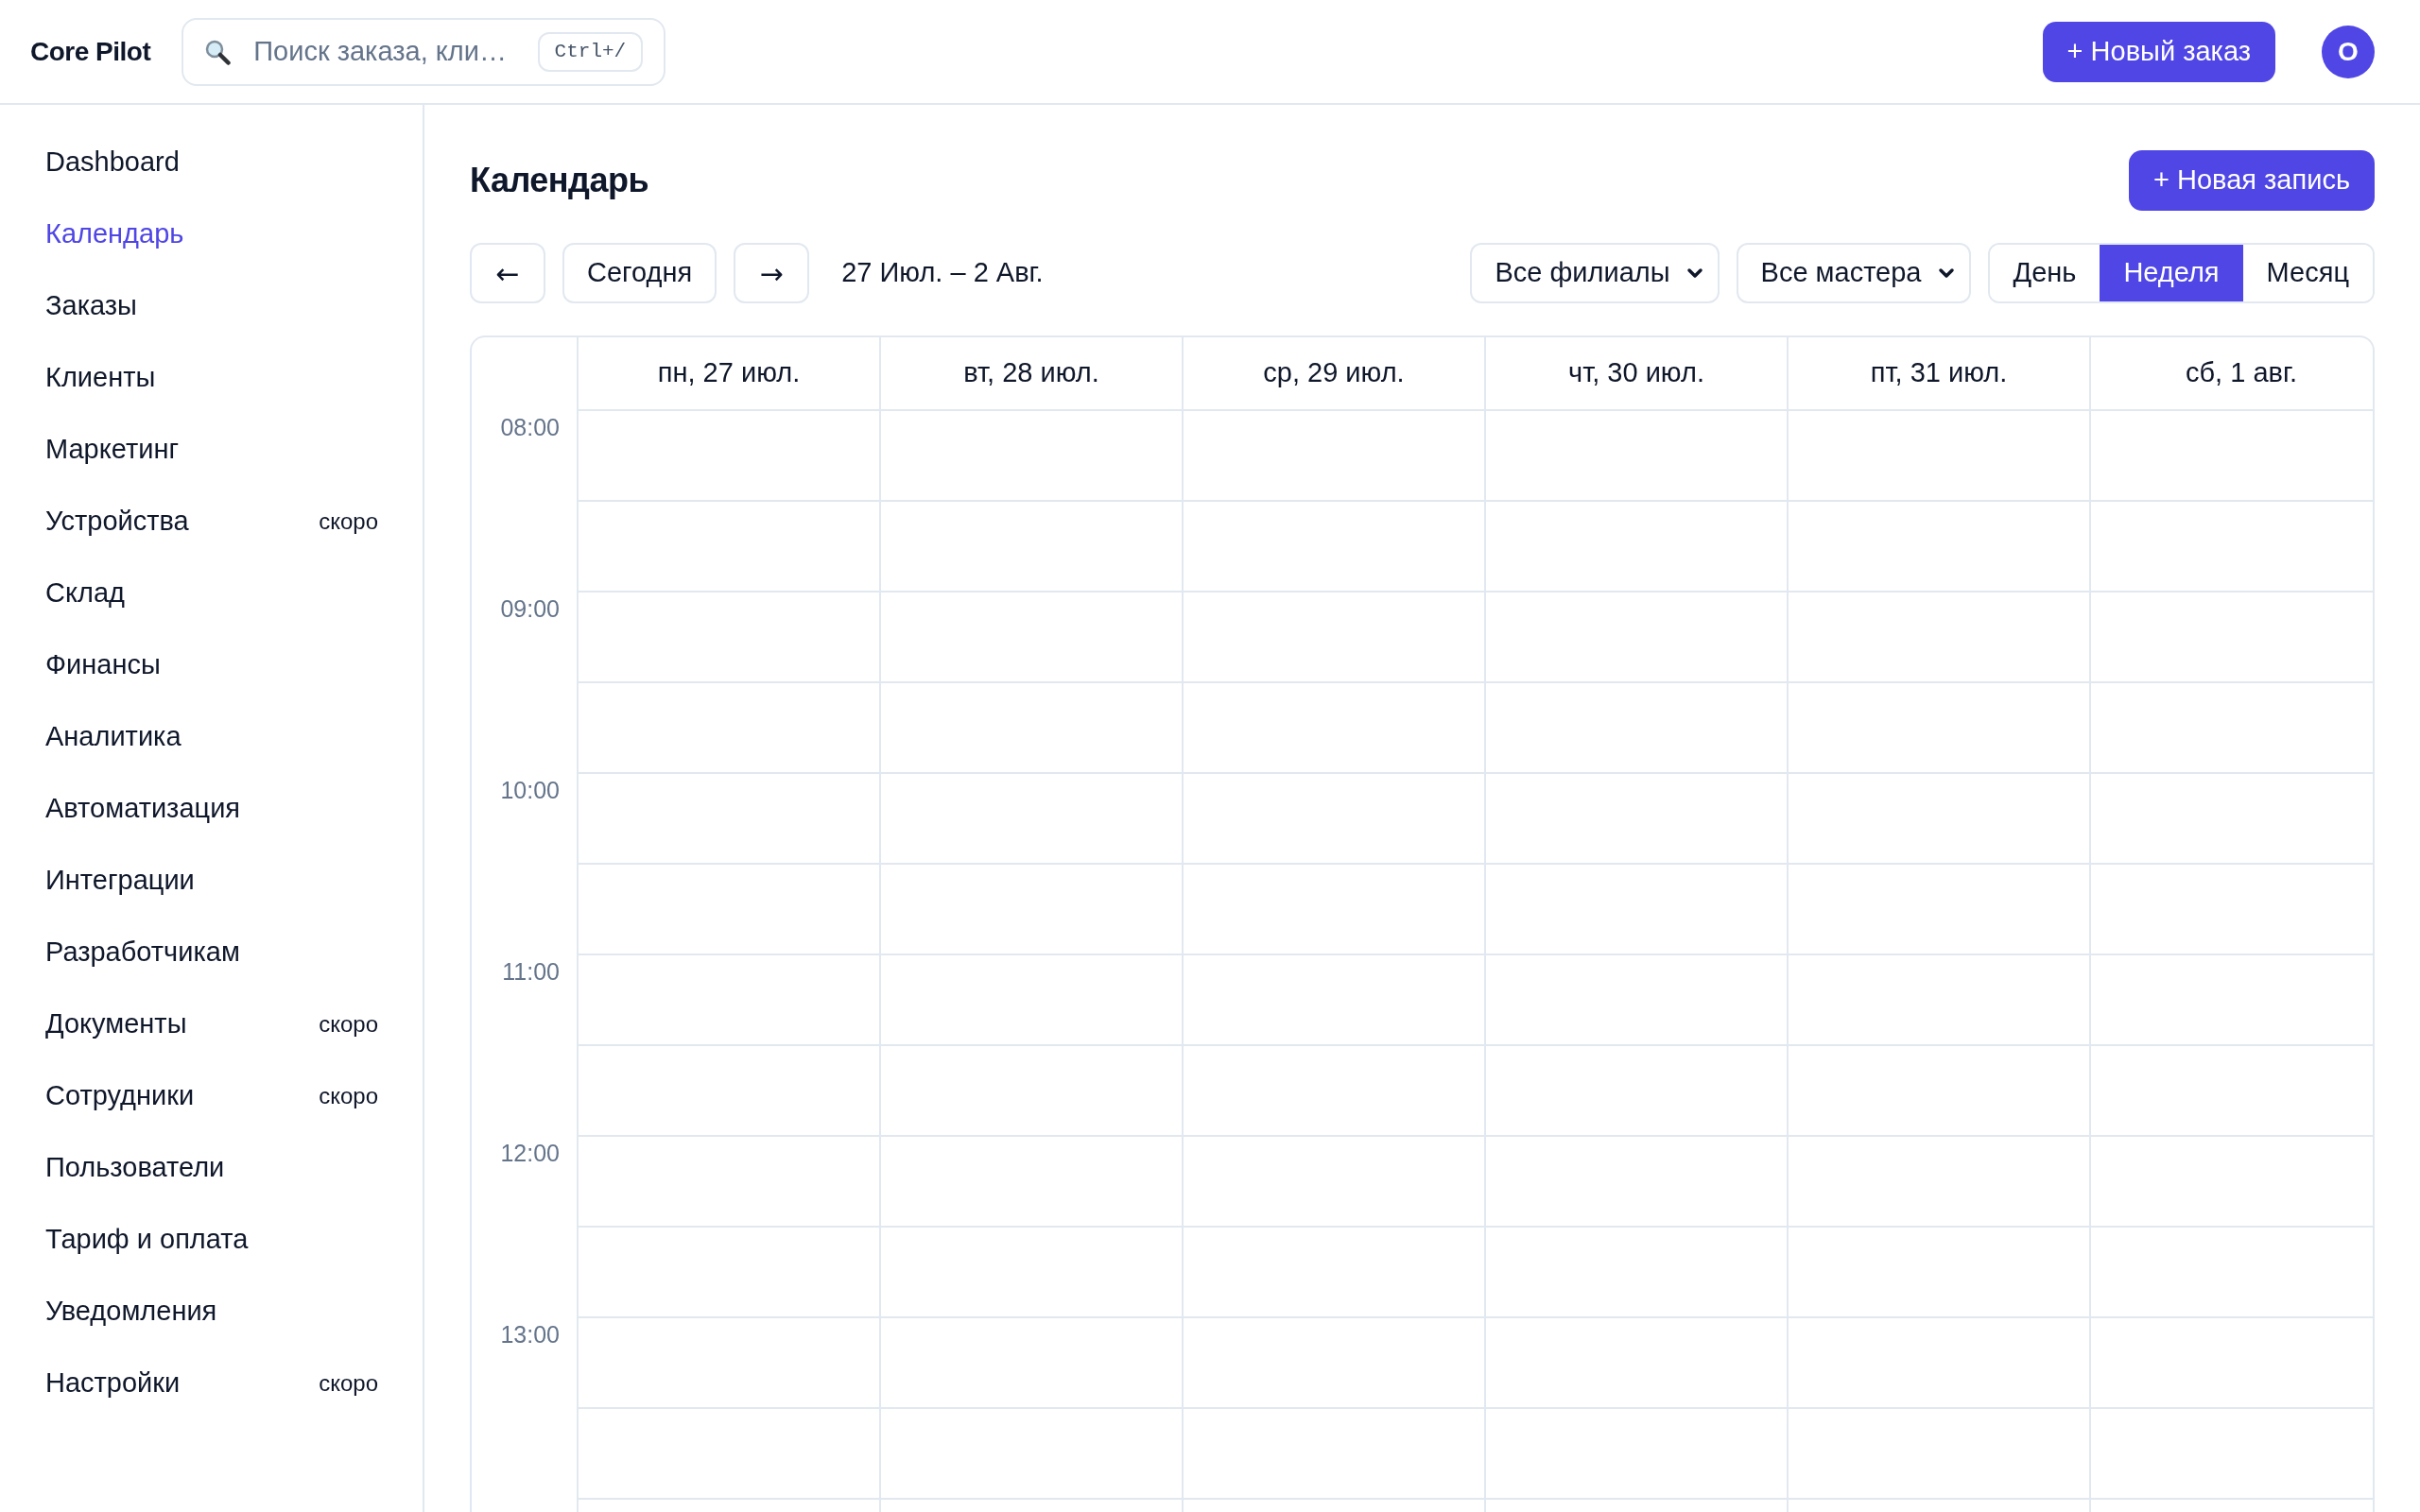  Describe the element at coordinates (772, 273) in the screenshot. I see `next-week-button: →` at that location.